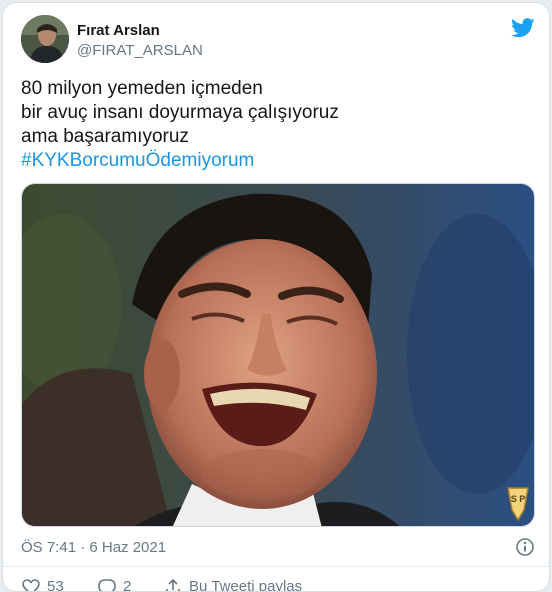 Image resolution: width=552 pixels, height=592 pixels. What do you see at coordinates (271, 161) in the screenshot?
I see `hashtag-link: #KYKBorcumuÖdemiyorum` at bounding box center [271, 161].